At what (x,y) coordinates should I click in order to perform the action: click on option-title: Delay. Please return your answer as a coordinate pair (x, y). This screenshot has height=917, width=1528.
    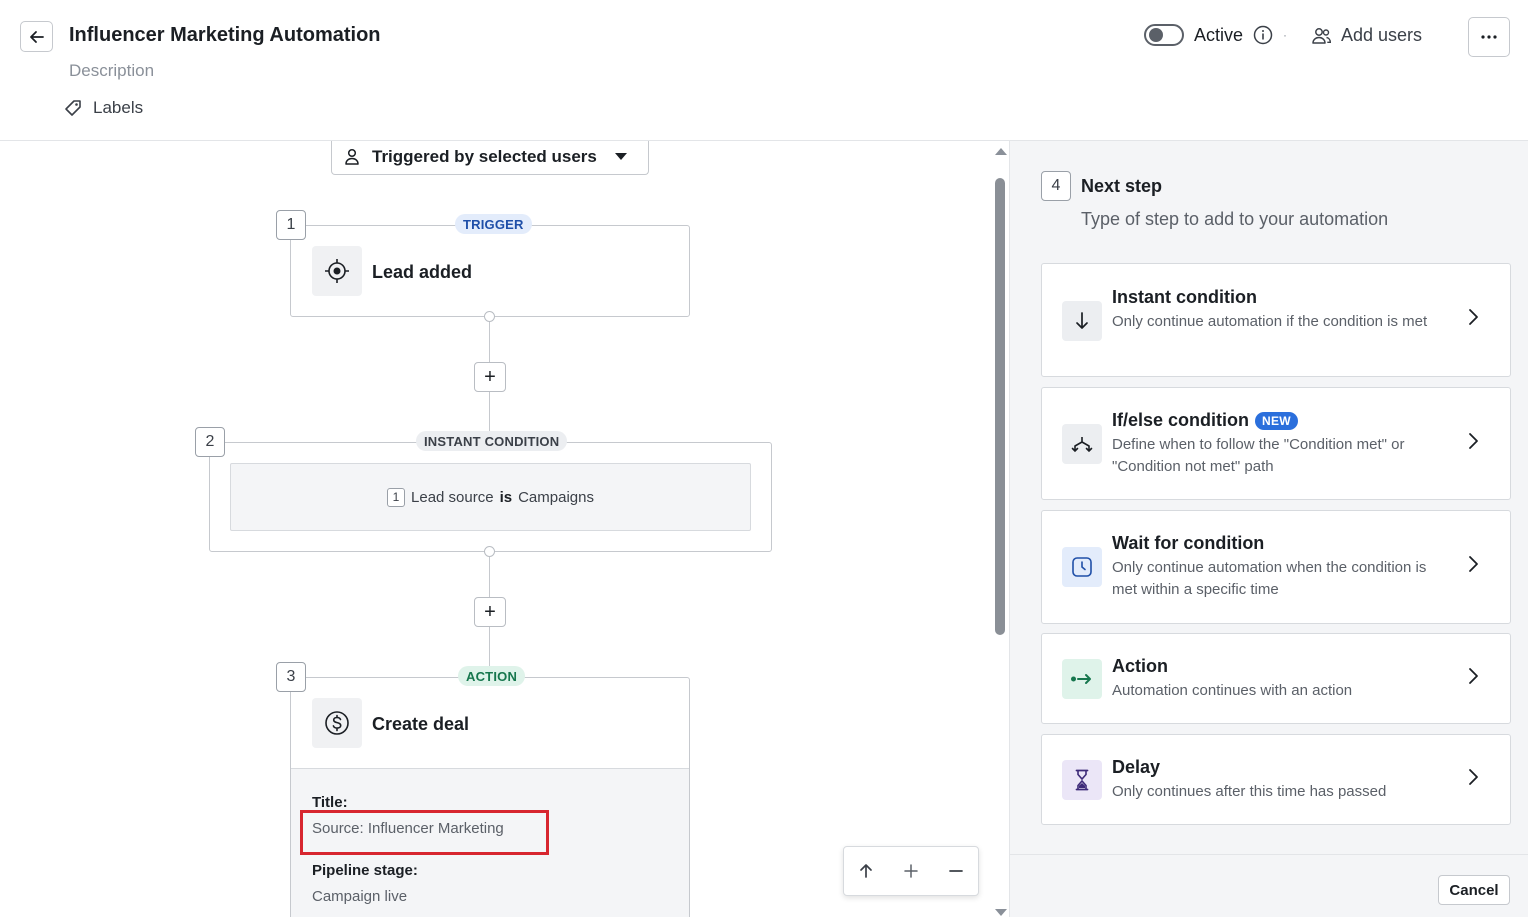
    Looking at the image, I should click on (1136, 767).